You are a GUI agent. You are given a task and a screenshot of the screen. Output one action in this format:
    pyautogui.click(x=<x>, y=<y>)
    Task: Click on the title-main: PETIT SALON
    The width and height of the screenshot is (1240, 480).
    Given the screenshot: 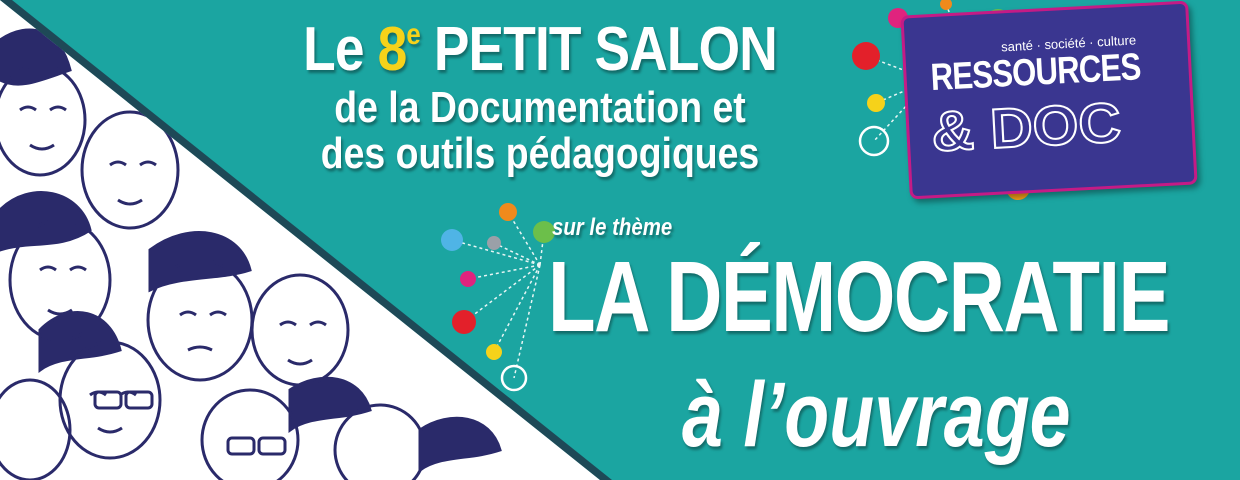 What is the action you would take?
    pyautogui.click(x=598, y=49)
    